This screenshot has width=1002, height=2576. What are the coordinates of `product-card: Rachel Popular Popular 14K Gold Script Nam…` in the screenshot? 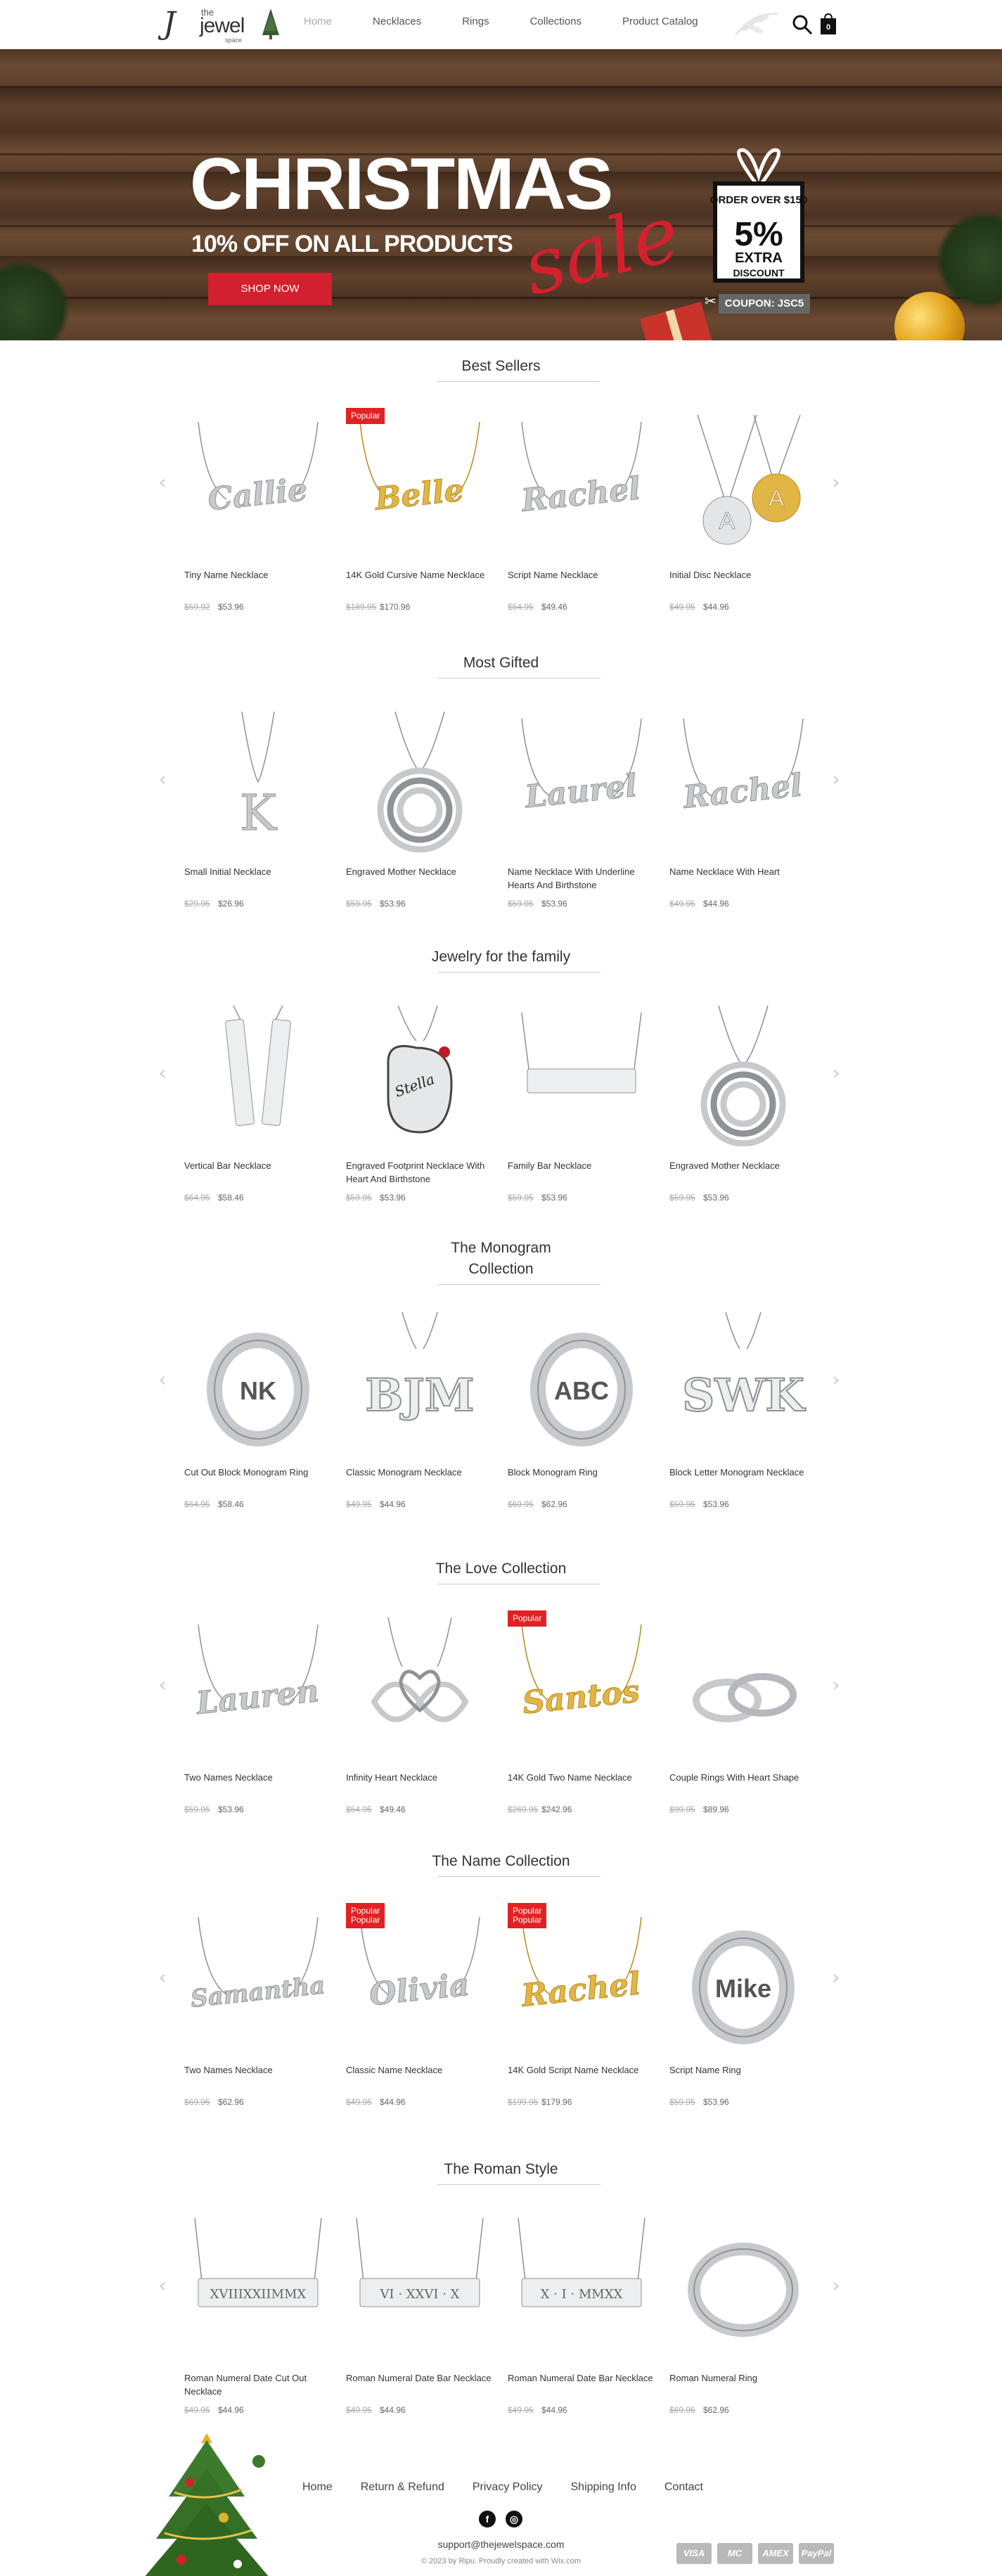 It's located at (581, 2008).